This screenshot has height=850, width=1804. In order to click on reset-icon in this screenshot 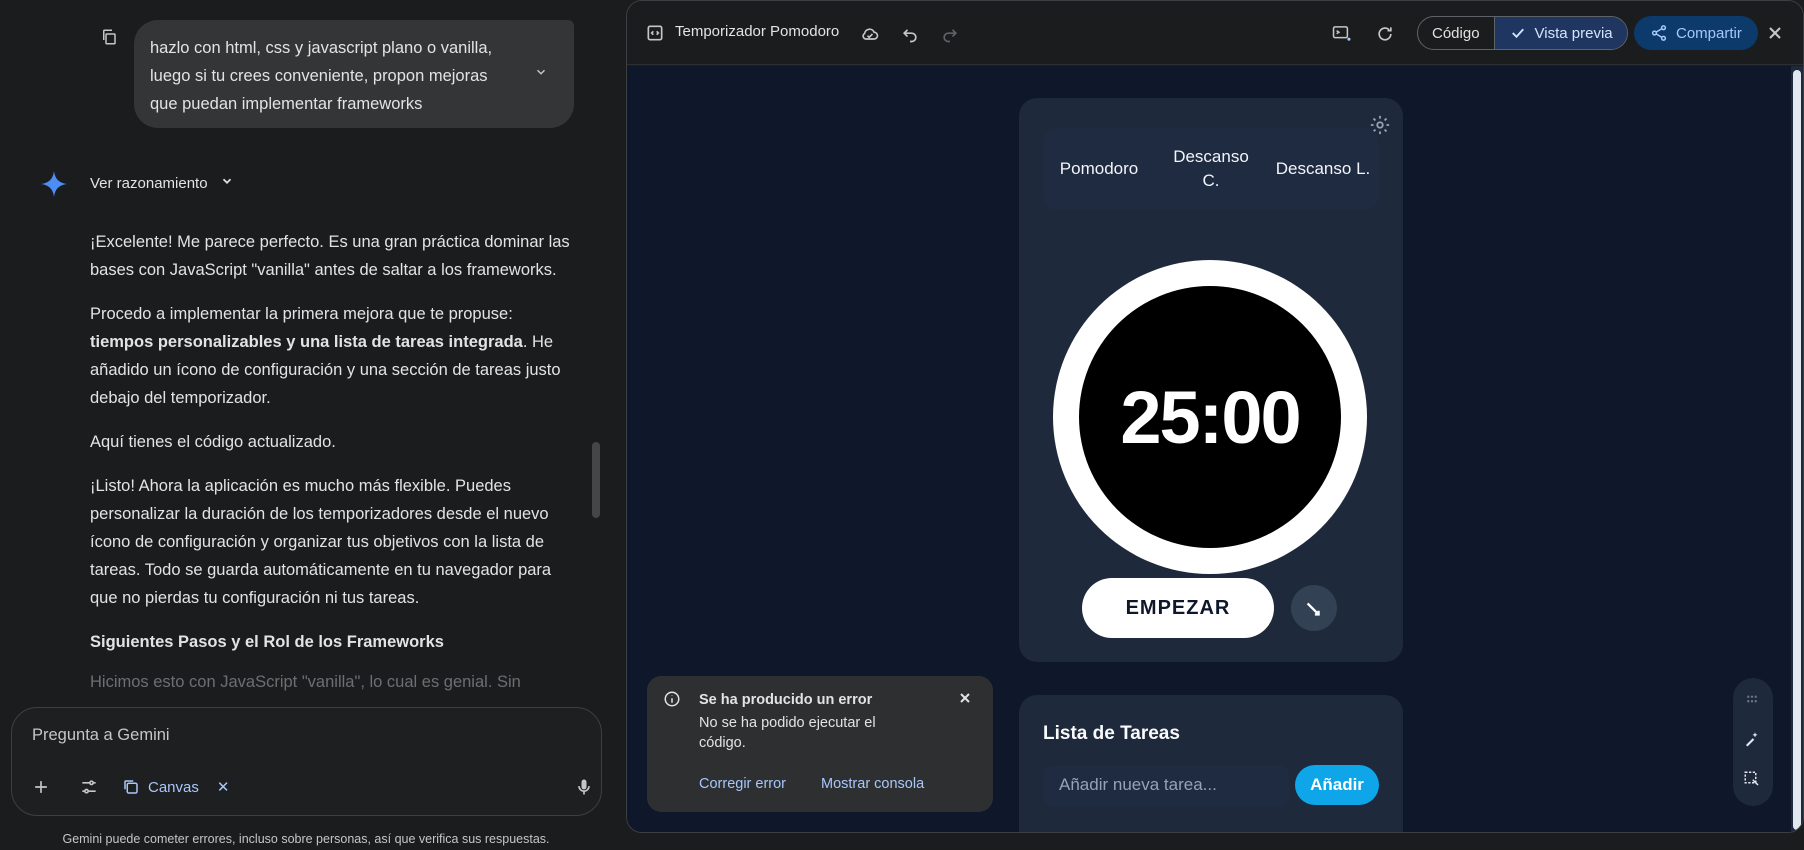, I will do `click(1313, 609)`.